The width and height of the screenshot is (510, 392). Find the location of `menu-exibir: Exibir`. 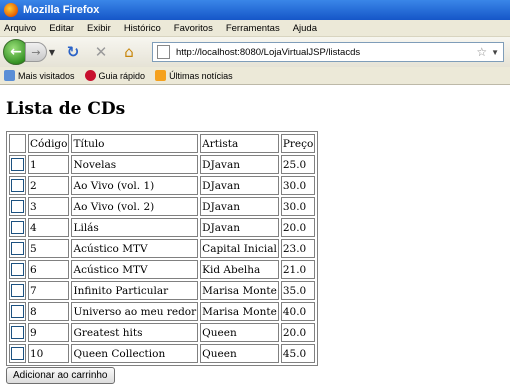

menu-exibir: Exibir is located at coordinates (99, 28).